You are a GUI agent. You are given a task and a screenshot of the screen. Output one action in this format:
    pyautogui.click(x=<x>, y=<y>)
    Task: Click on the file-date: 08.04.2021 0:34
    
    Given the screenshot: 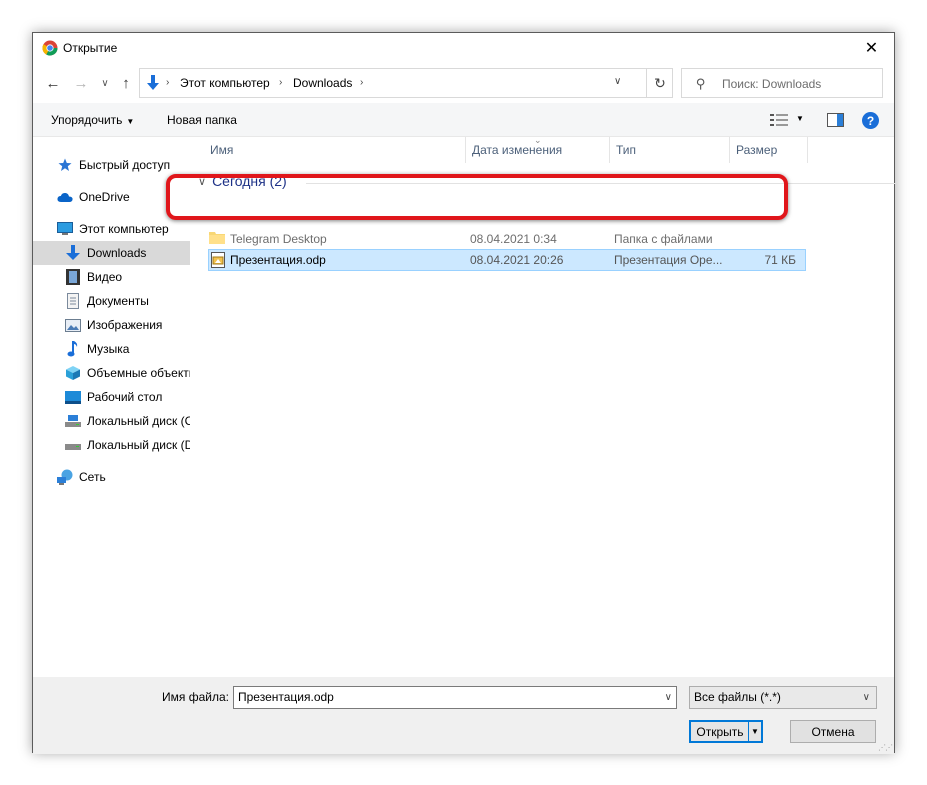 What is the action you would take?
    pyautogui.click(x=513, y=239)
    